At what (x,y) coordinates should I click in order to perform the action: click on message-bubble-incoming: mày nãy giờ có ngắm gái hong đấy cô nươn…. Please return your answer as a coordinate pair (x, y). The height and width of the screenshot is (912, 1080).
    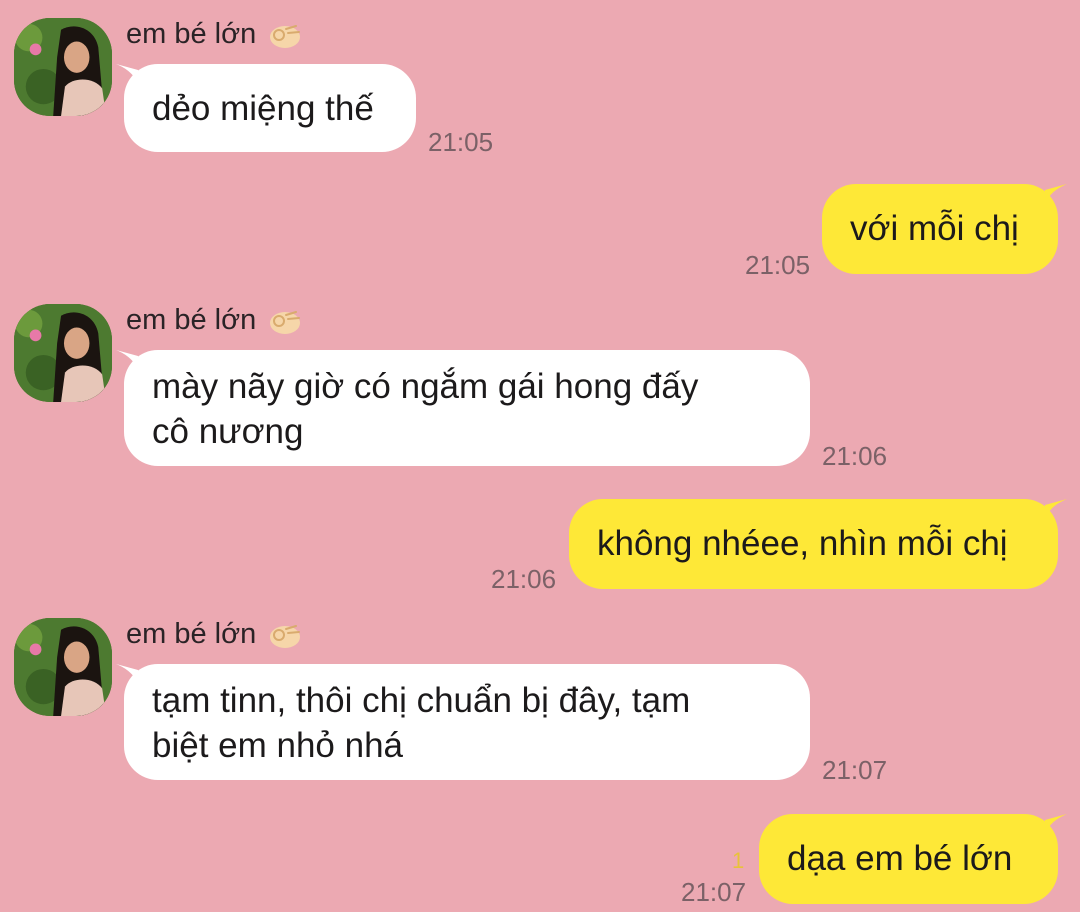
    Looking at the image, I should click on (467, 408).